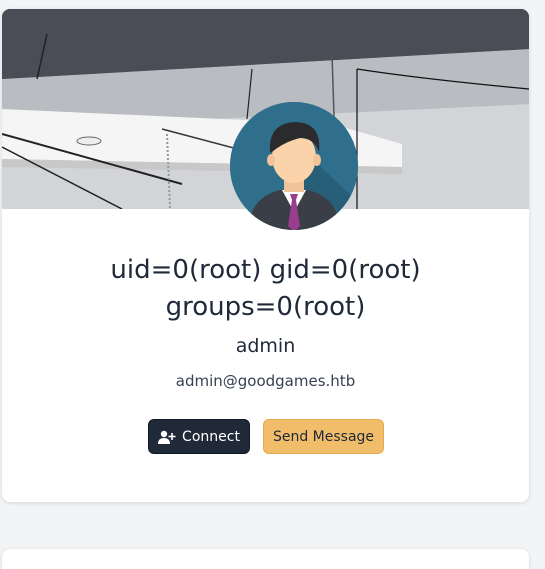 The image size is (545, 569). I want to click on profile-title: uid=0(root) gid=0(root) groups=0(root), so click(265, 289).